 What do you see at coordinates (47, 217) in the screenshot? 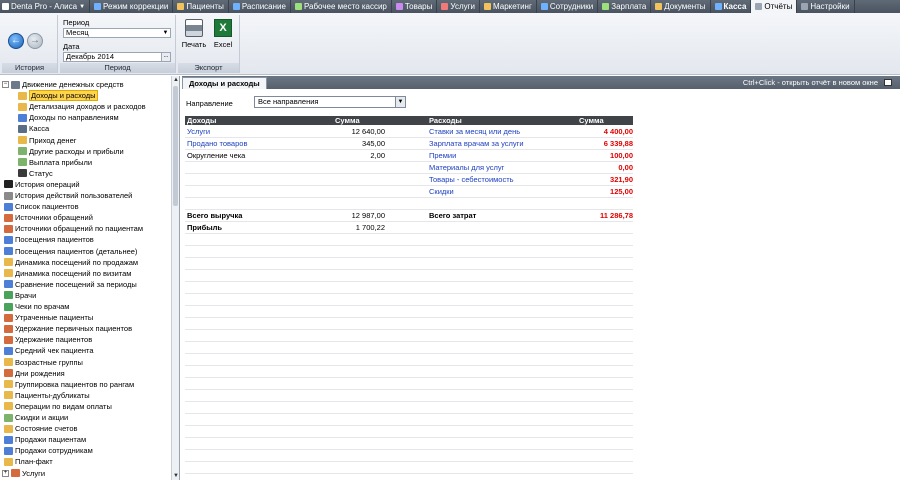
I see `tree-item: Источники обращений` at bounding box center [47, 217].